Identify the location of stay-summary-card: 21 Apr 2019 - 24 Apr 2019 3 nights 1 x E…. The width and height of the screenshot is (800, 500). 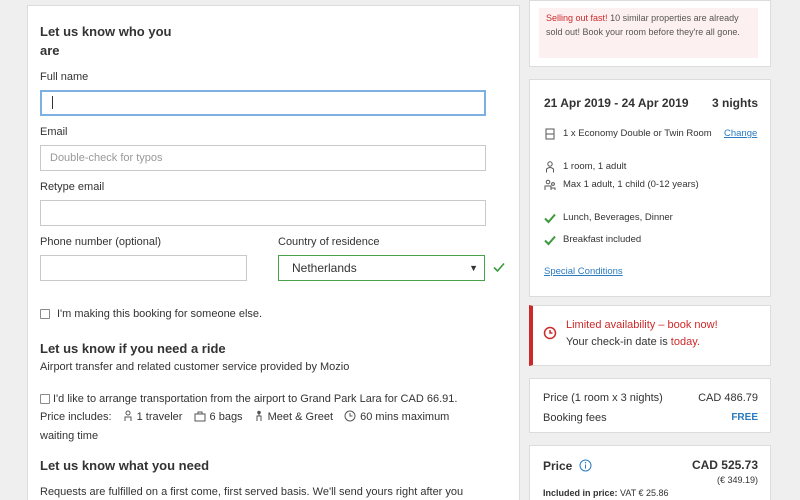
(650, 188).